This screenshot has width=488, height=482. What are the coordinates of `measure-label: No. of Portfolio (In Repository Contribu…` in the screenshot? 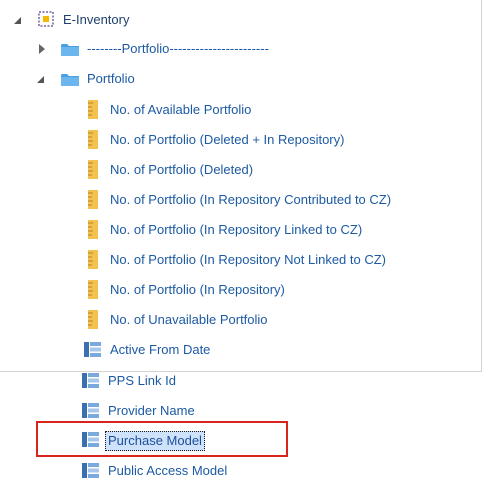 It's located at (251, 199).